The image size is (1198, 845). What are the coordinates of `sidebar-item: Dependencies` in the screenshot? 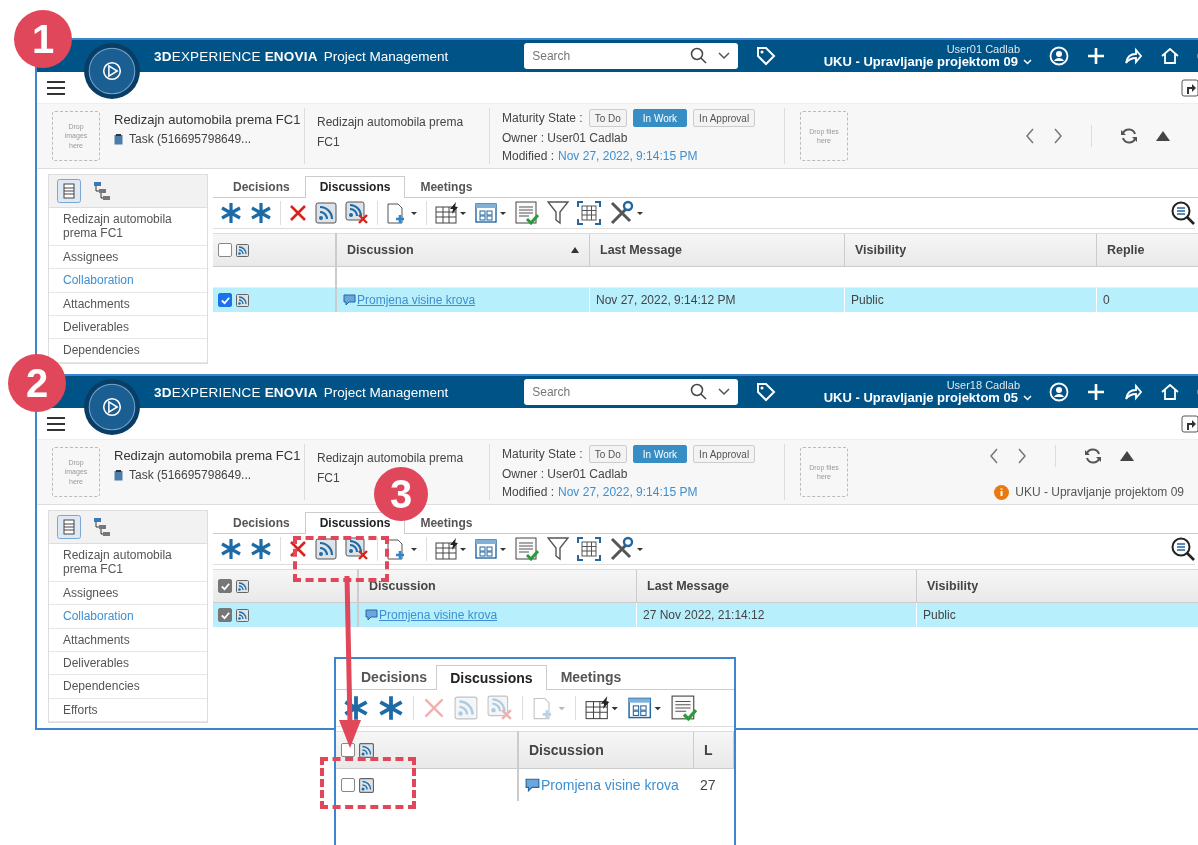 It's located at (128, 687).